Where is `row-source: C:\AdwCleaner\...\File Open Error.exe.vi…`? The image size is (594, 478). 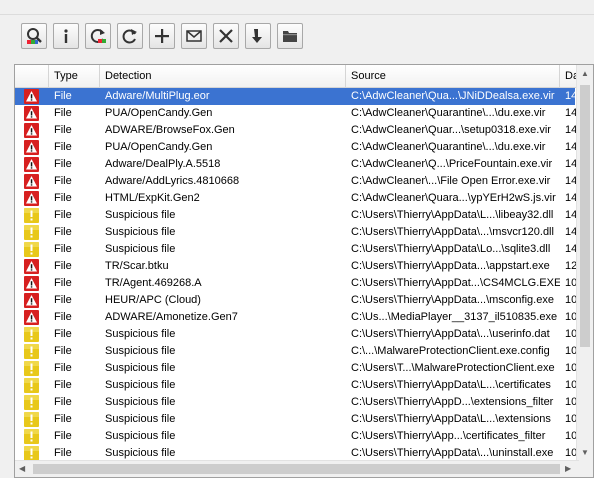 row-source: C:\AdwCleaner\...\File Open Error.exe.vi… is located at coordinates (451, 181).